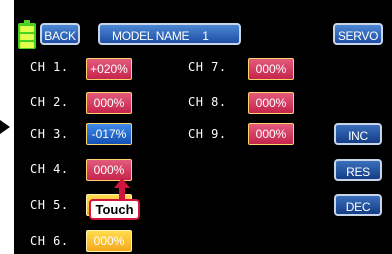 The height and width of the screenshot is (254, 392). I want to click on ch2-label: CH 2., so click(49, 102).